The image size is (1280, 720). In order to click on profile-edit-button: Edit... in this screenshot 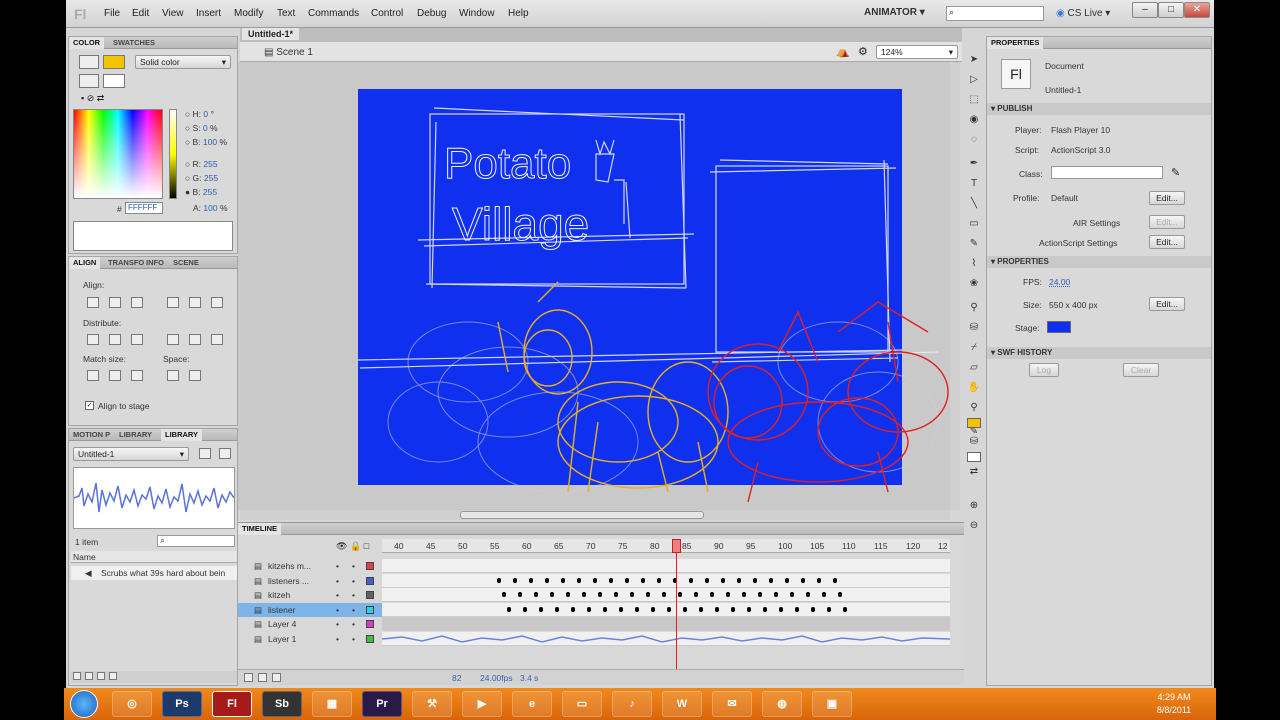, I will do `click(1167, 198)`.